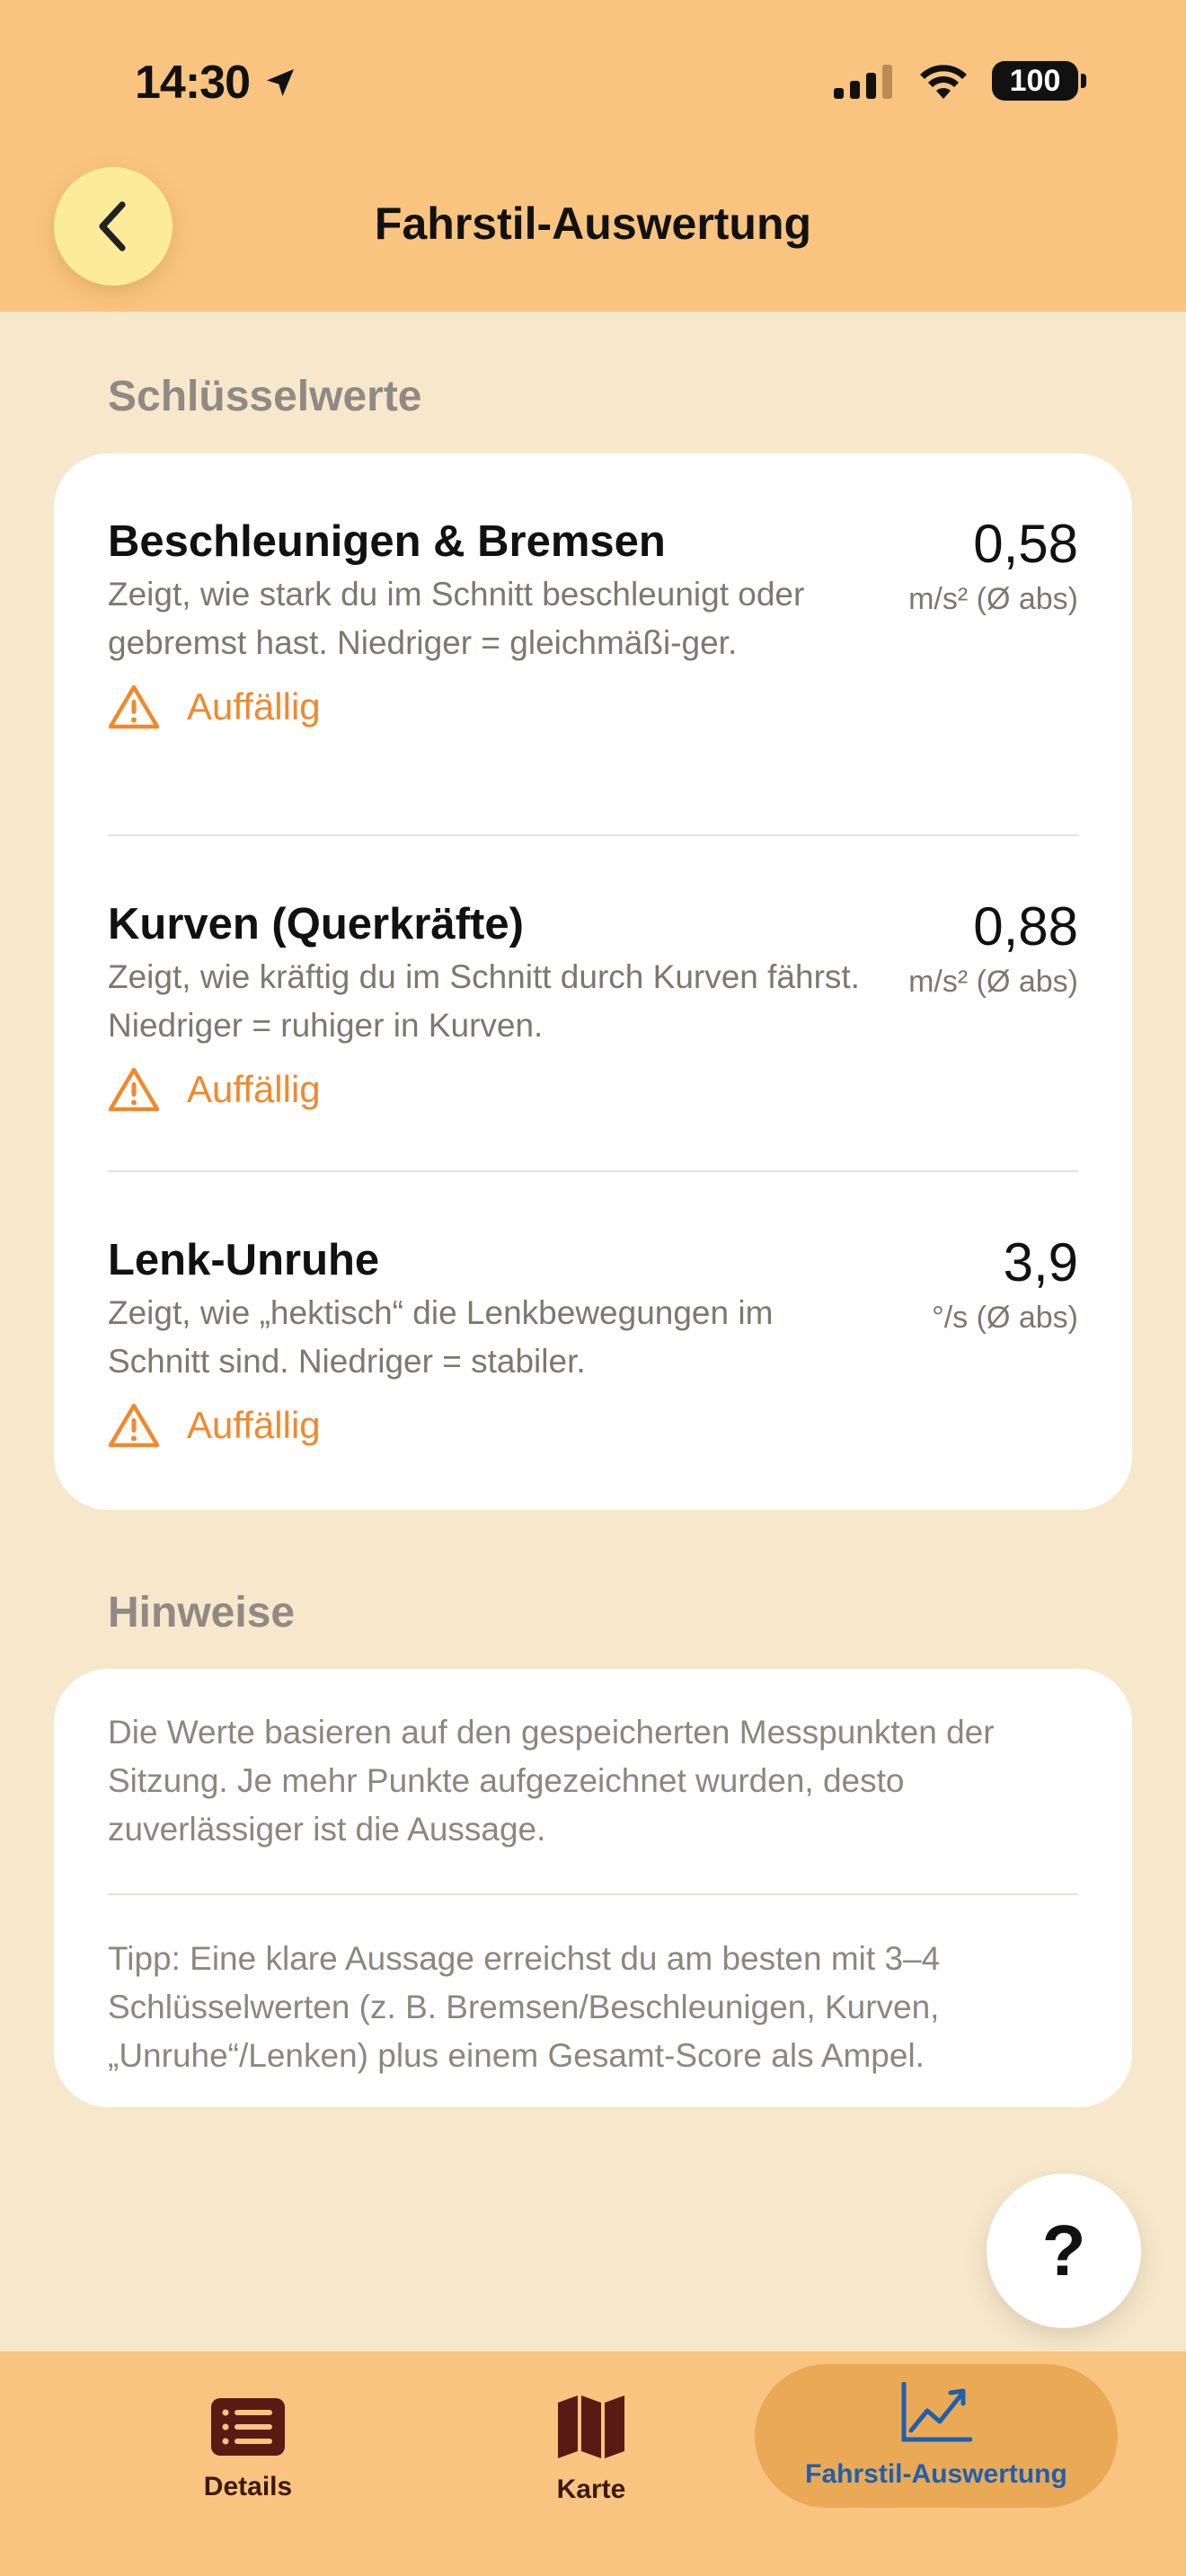  I want to click on battery-level: 100, so click(1035, 80).